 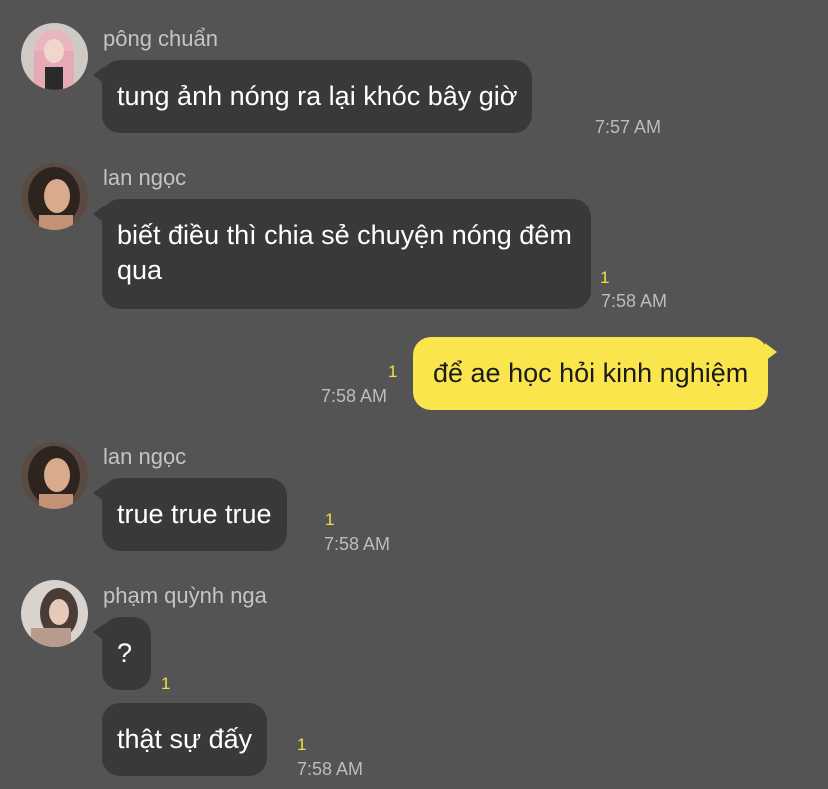 I want to click on message-text: thật sự đấy, so click(x=185, y=739).